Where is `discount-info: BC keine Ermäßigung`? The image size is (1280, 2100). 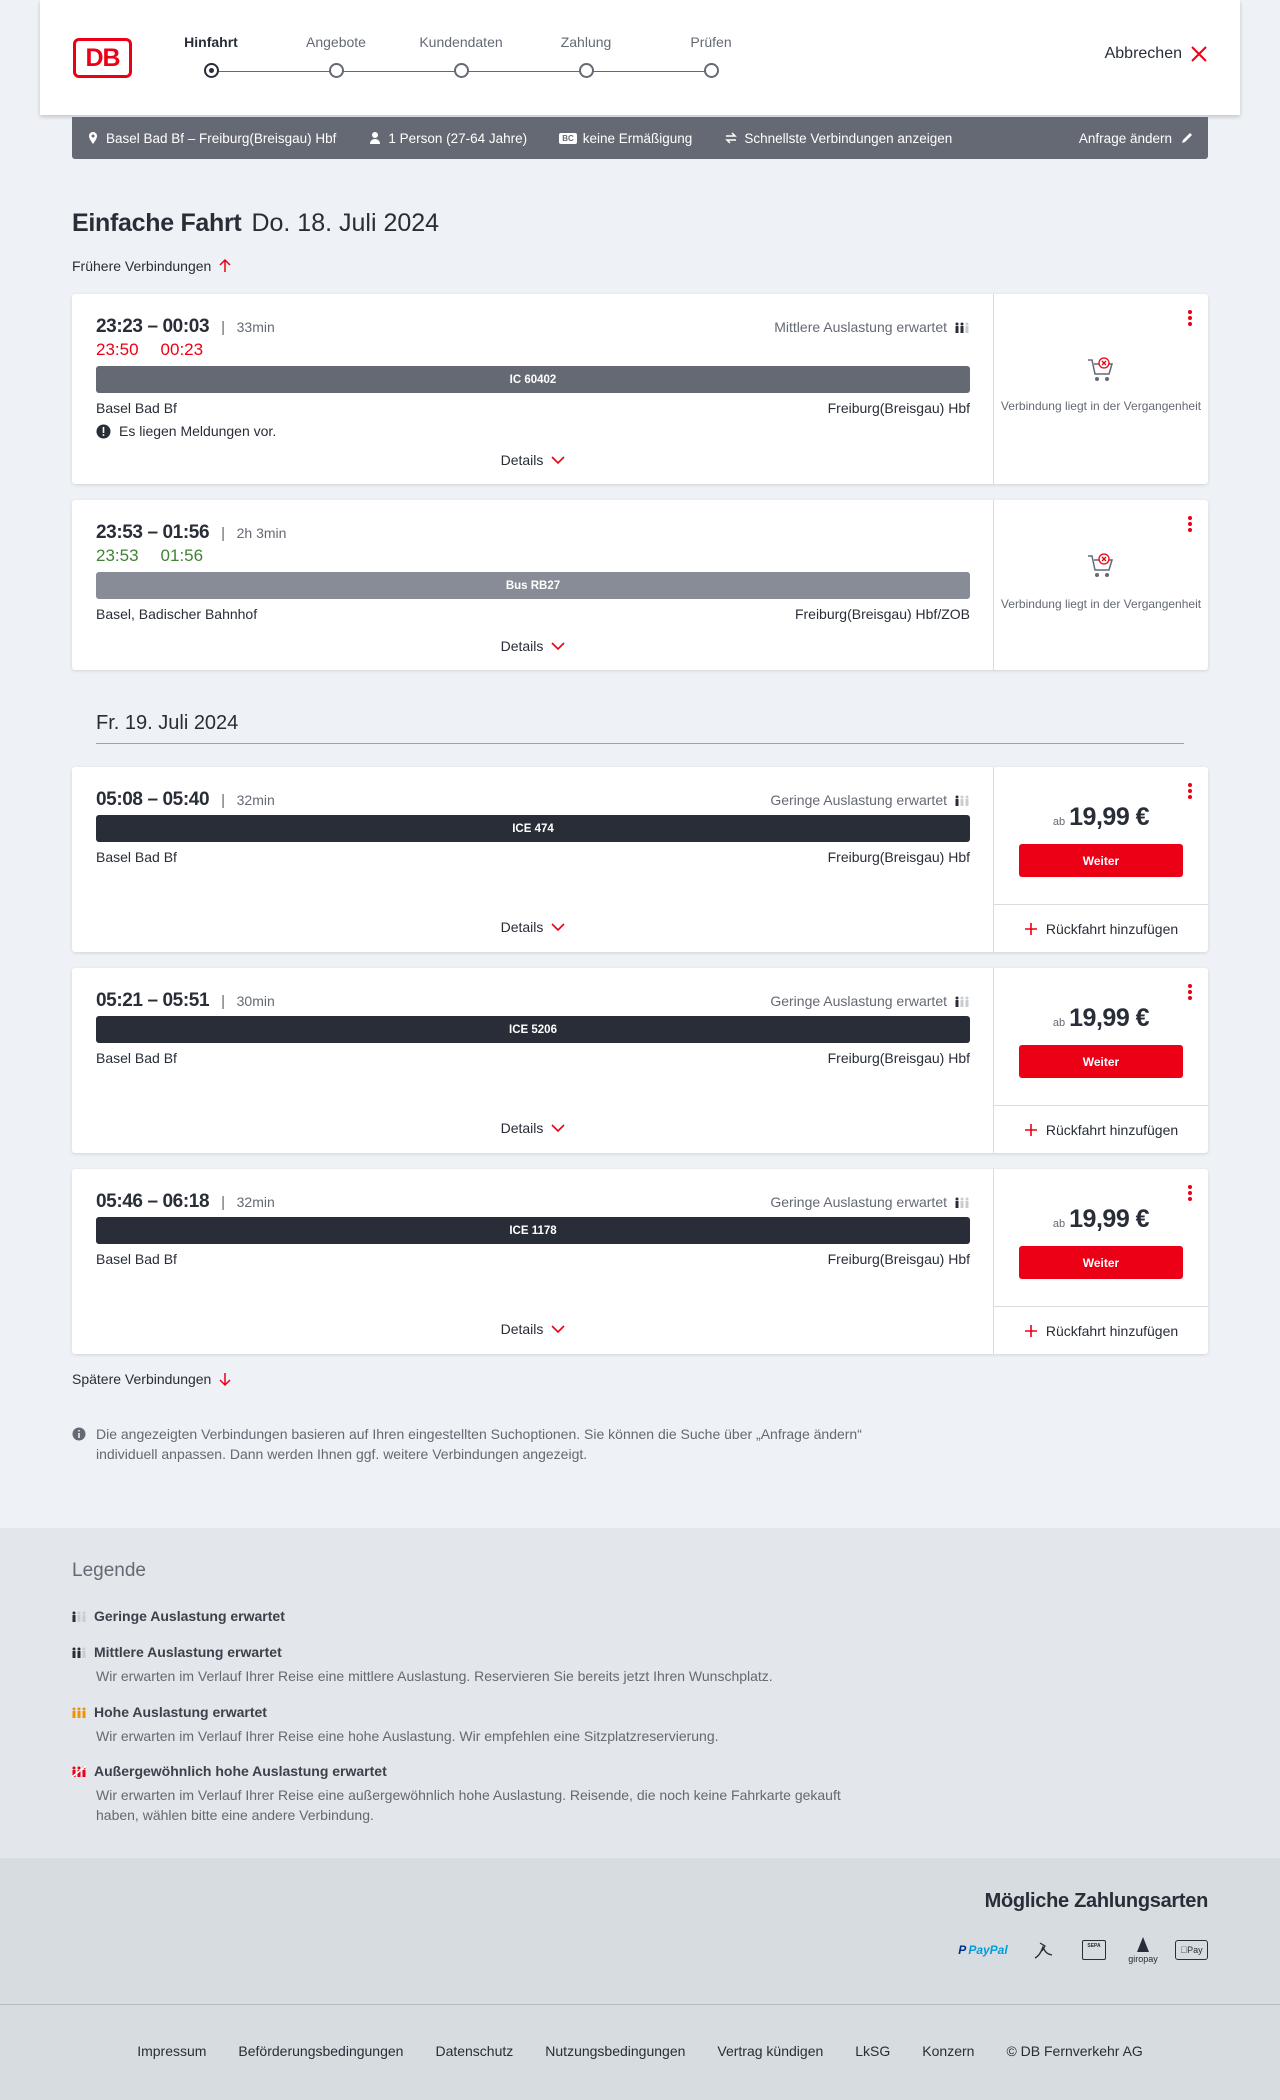 discount-info: BC keine Ermäßigung is located at coordinates (625, 138).